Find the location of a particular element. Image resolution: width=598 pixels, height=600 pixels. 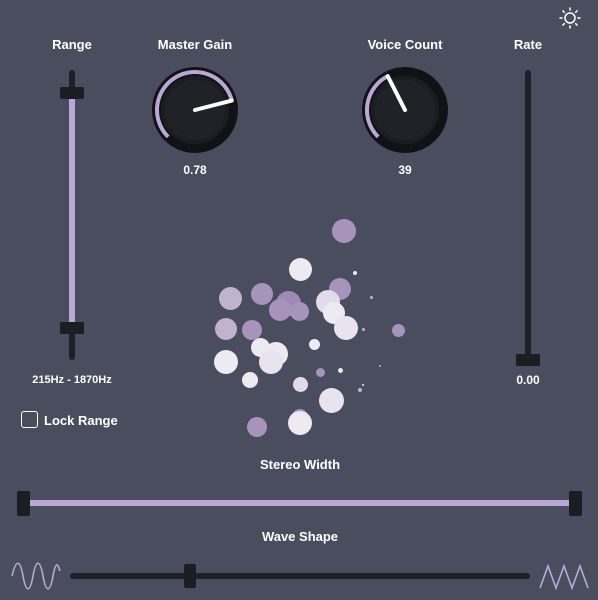

wave-shape-track is located at coordinates (300, 576).